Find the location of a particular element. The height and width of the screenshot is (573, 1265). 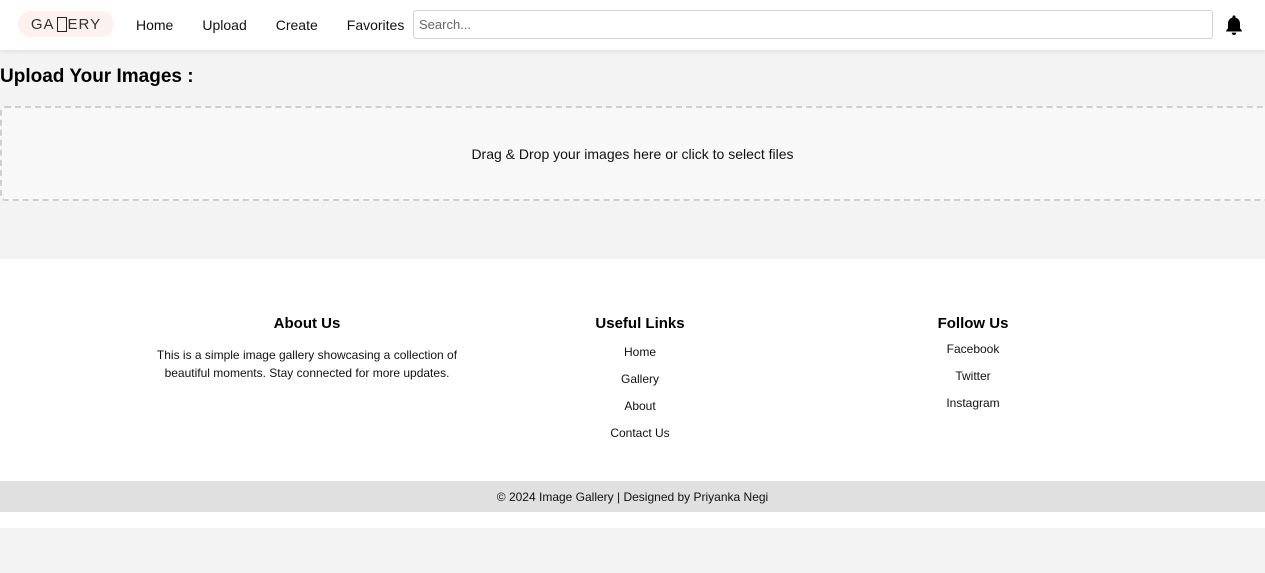

footer-link-gallery: Gallery is located at coordinates (640, 385).